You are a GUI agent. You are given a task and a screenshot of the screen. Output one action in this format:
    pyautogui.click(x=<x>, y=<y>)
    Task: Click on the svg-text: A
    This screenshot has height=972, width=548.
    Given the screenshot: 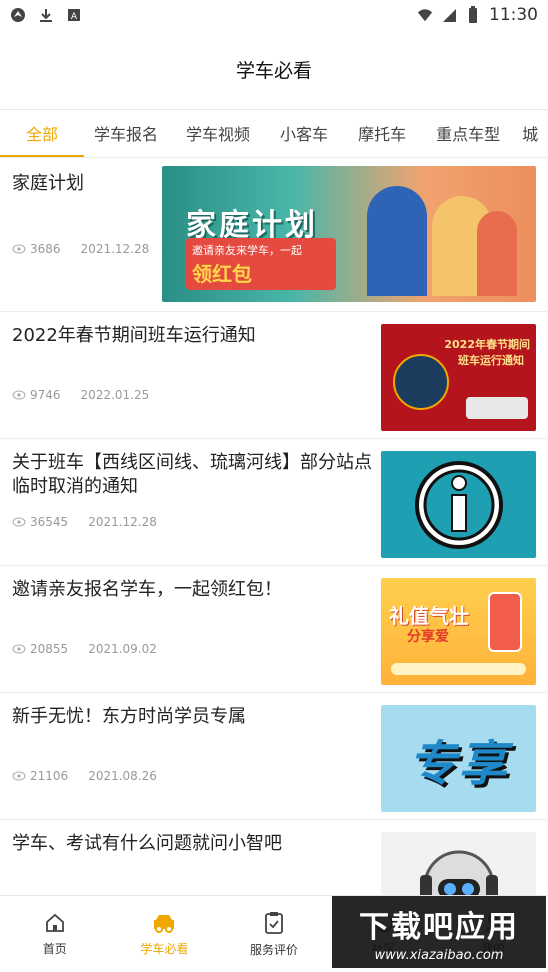 What is the action you would take?
    pyautogui.click(x=74, y=17)
    